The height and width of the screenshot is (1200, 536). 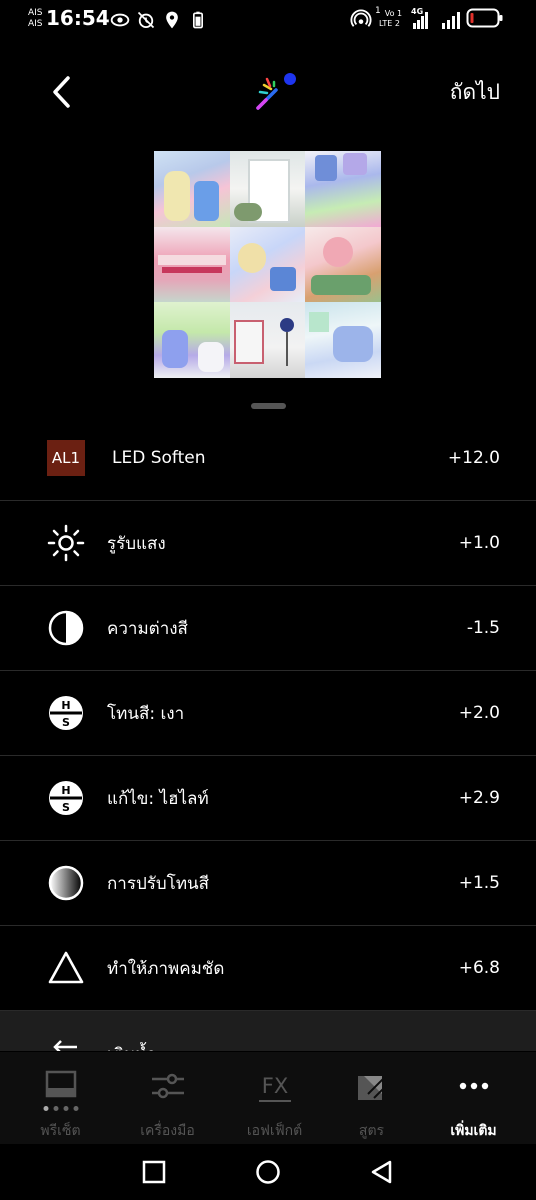 I want to click on triangle-icon, so click(x=66, y=968).